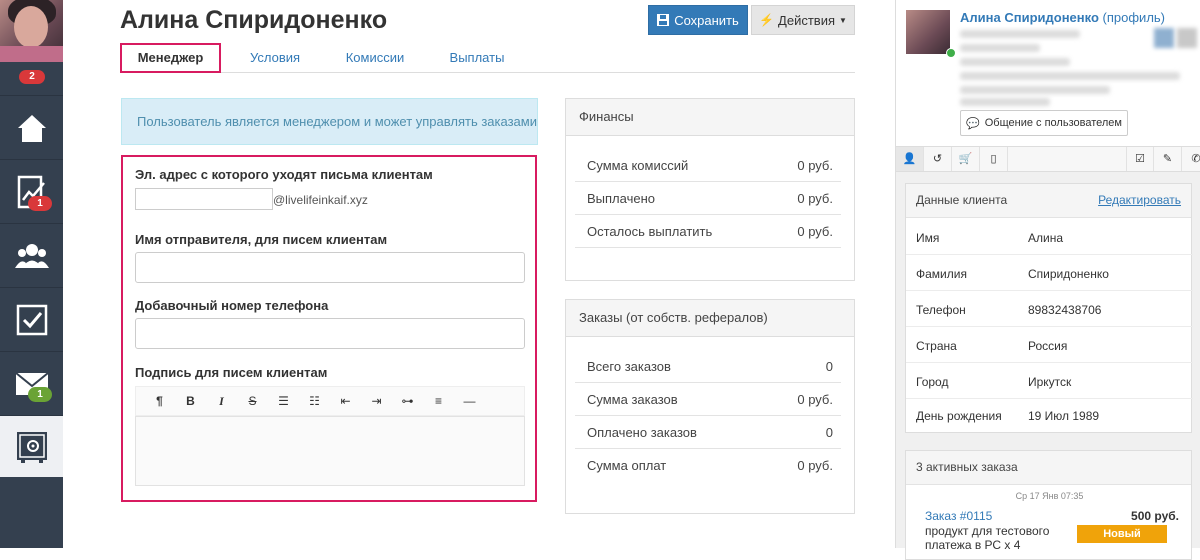 This screenshot has height=560, width=1200. What do you see at coordinates (170, 58) in the screenshot?
I see `tab-manager: Менеджер` at bounding box center [170, 58].